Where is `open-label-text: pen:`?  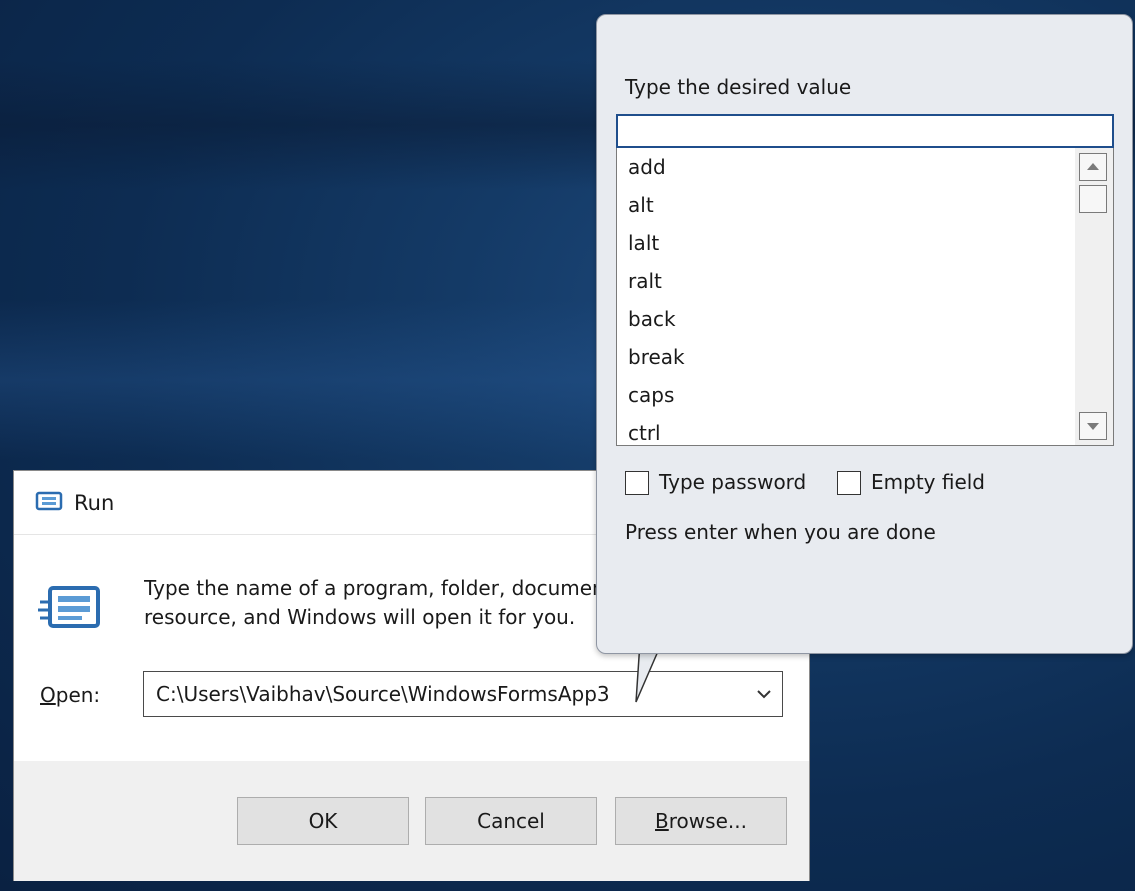
open-label-text: pen: is located at coordinates (78, 695).